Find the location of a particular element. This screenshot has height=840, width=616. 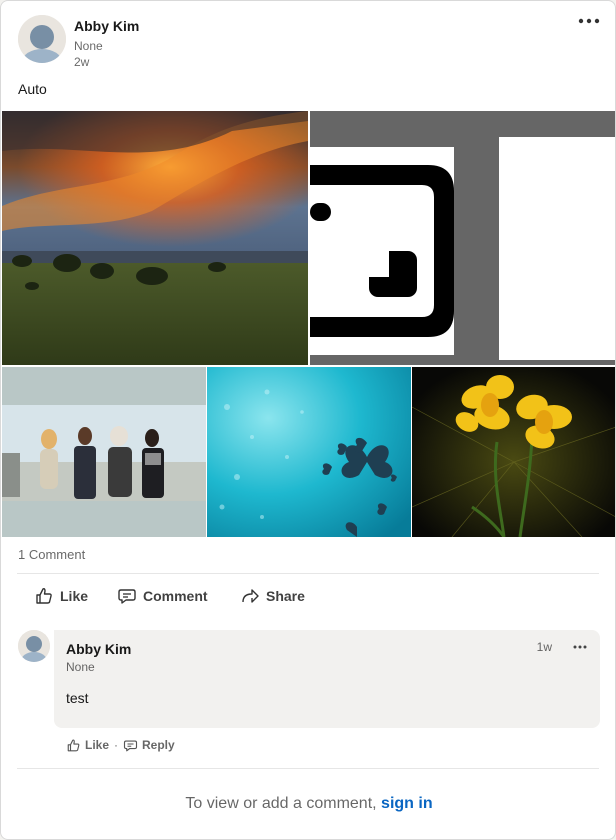

like-button: Like is located at coordinates (61, 596).